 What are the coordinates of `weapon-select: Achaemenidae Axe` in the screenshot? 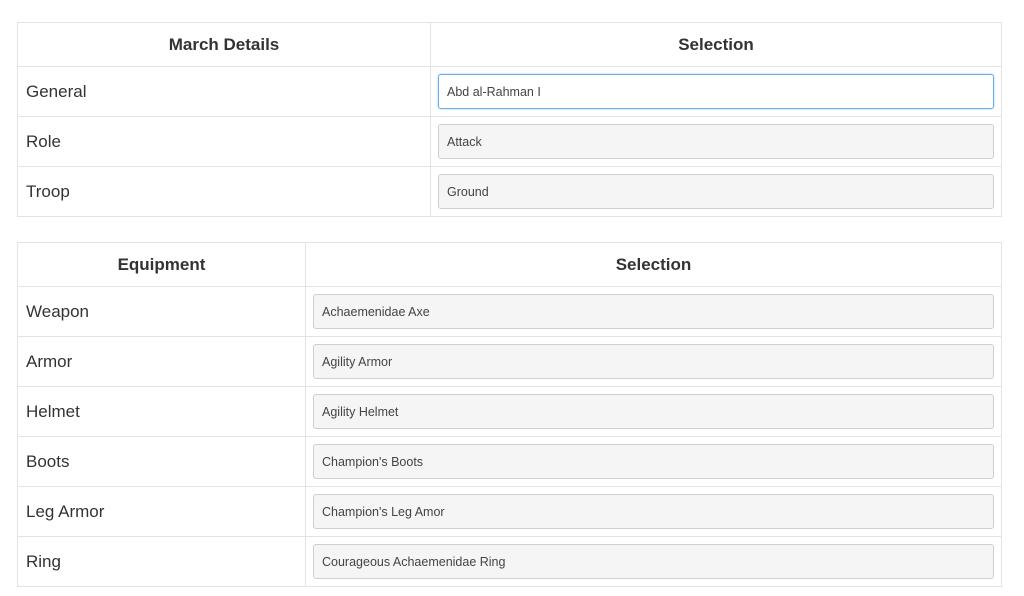 It's located at (653, 311).